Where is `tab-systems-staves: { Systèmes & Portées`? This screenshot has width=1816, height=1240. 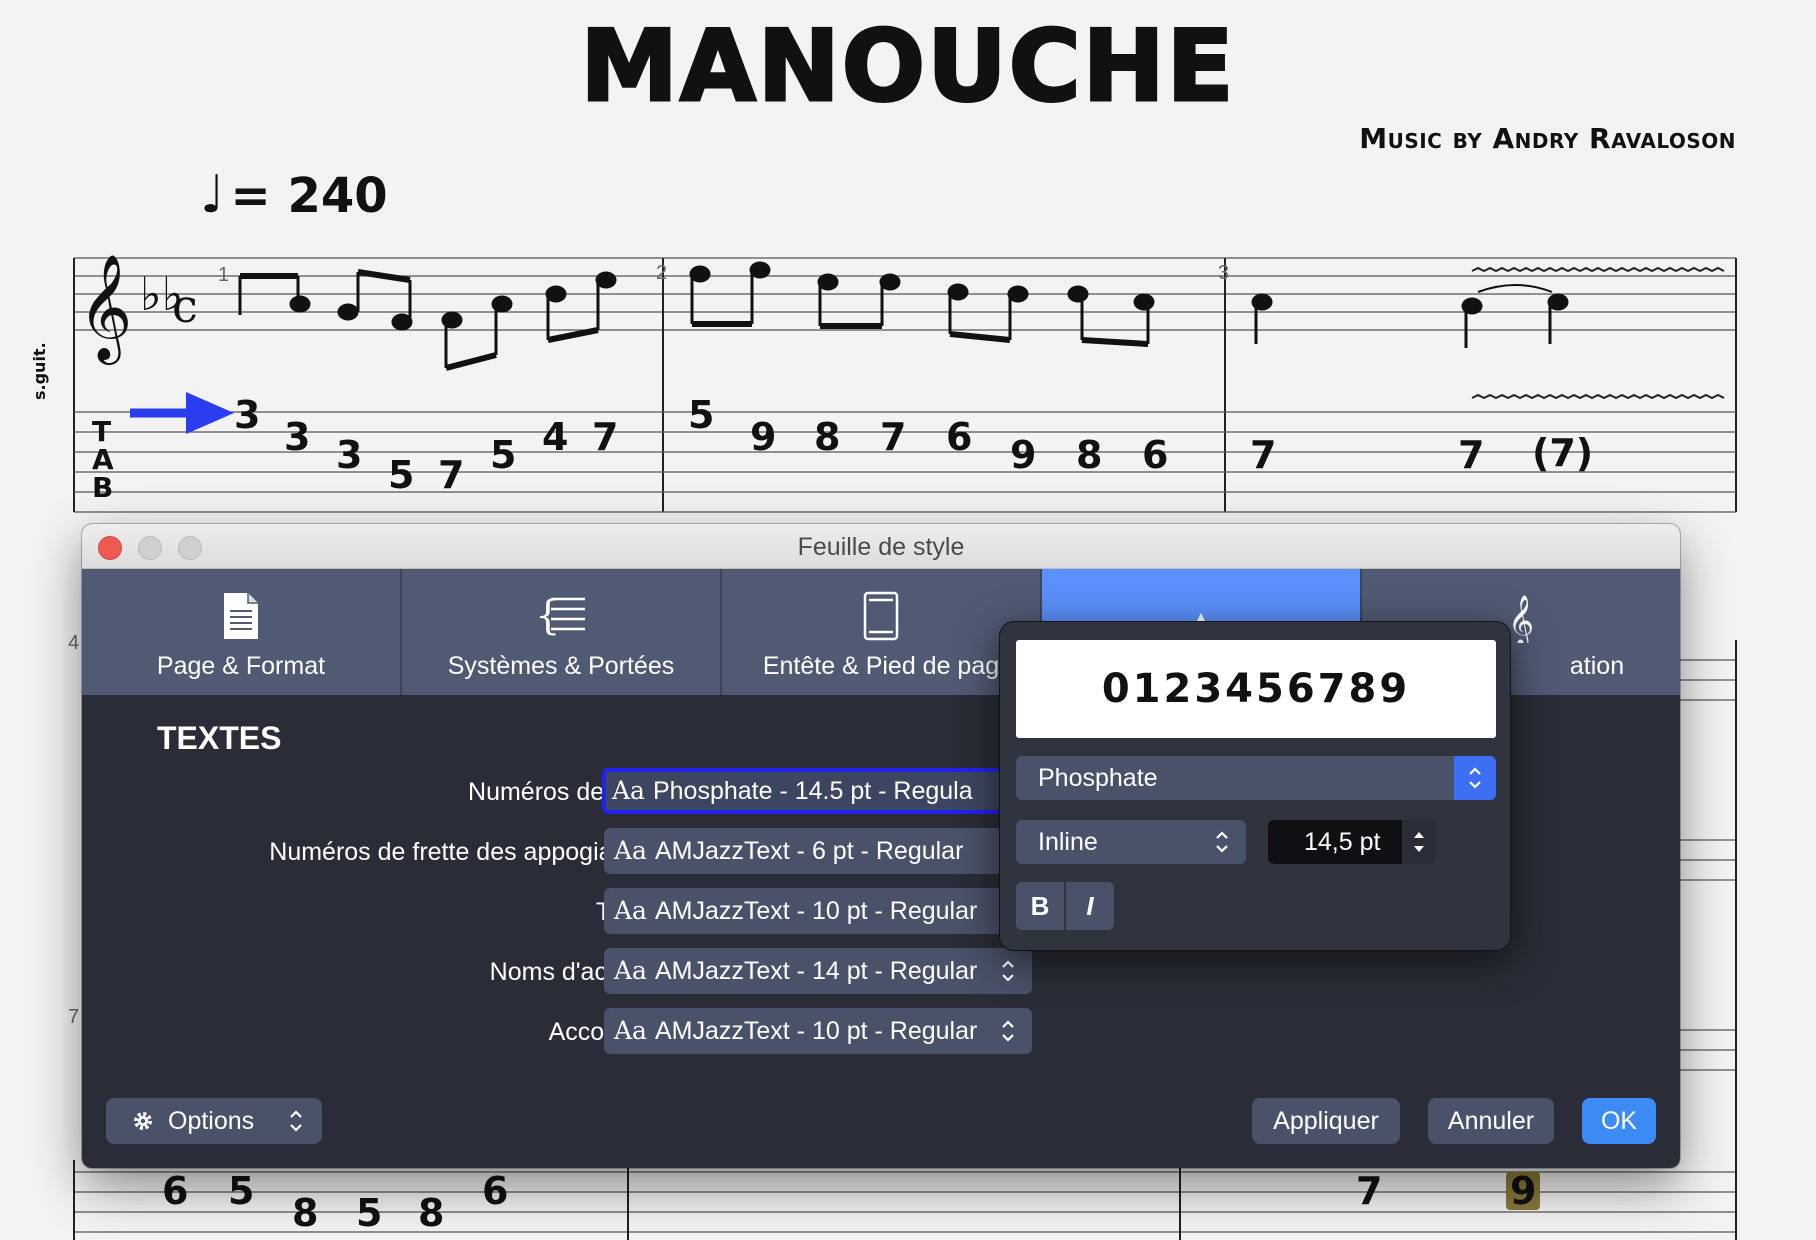 tab-systems-staves: { Systèmes & Portées is located at coordinates (562, 632).